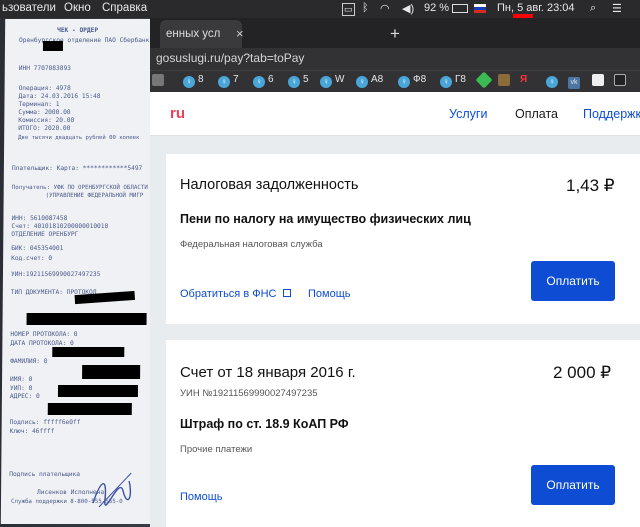 Image resolution: width=640 pixels, height=527 pixels. What do you see at coordinates (39, 218) in the screenshot?
I see `receipt-line: ИНН: 5610087458` at bounding box center [39, 218].